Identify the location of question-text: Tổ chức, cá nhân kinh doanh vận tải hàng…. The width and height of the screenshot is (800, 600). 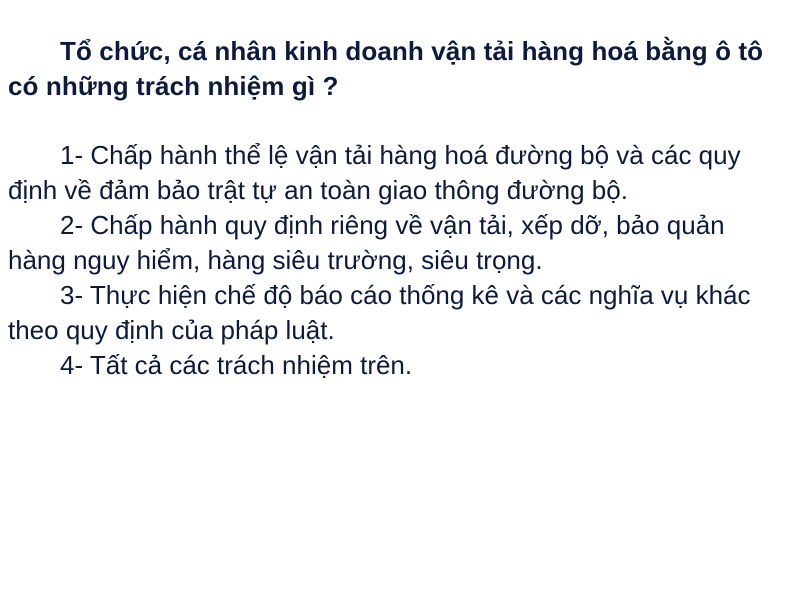
(386, 68).